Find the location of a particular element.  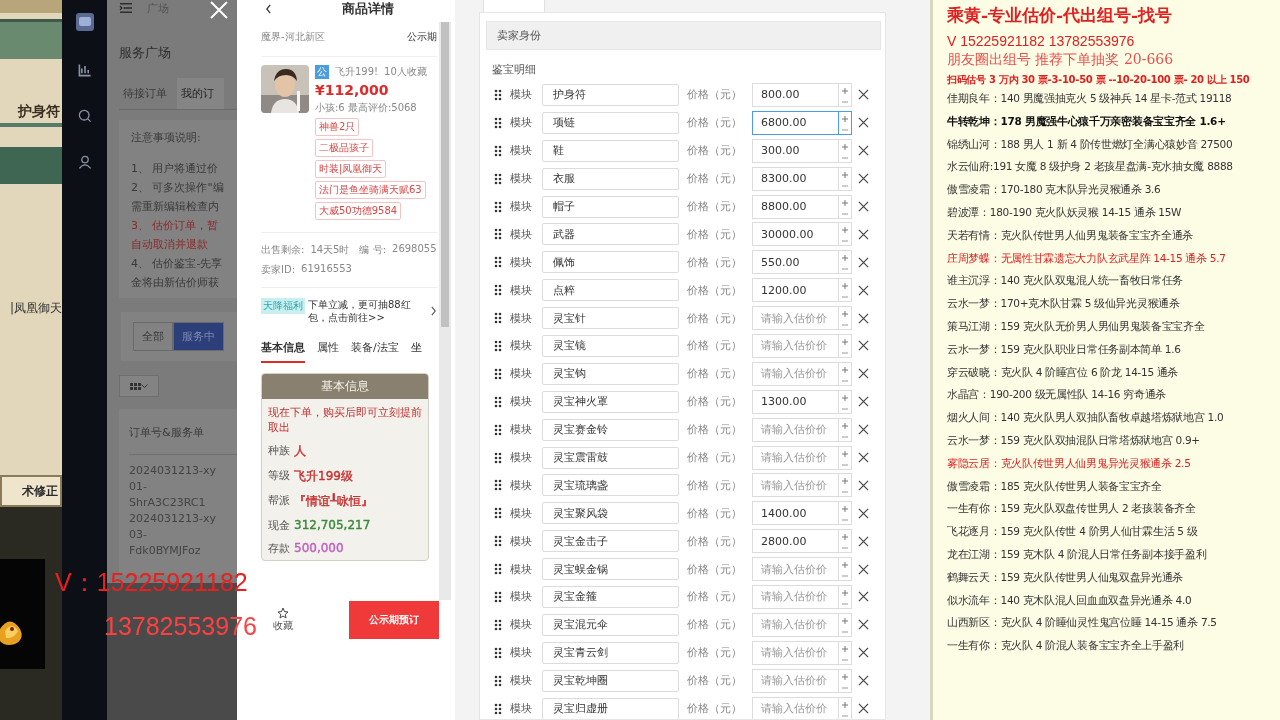

name-input: 点粹 is located at coordinates (610, 290).